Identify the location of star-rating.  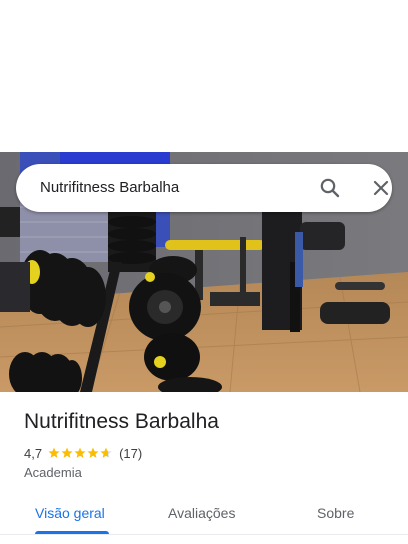
(80, 453).